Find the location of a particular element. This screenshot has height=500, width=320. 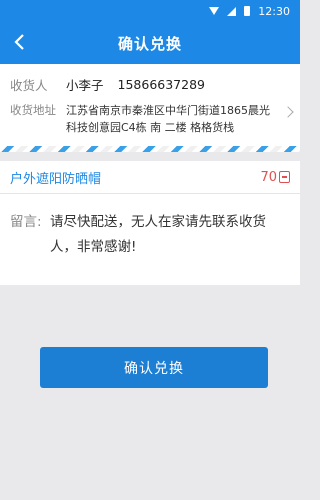

recipient-phone: 15866637289 is located at coordinates (161, 84).